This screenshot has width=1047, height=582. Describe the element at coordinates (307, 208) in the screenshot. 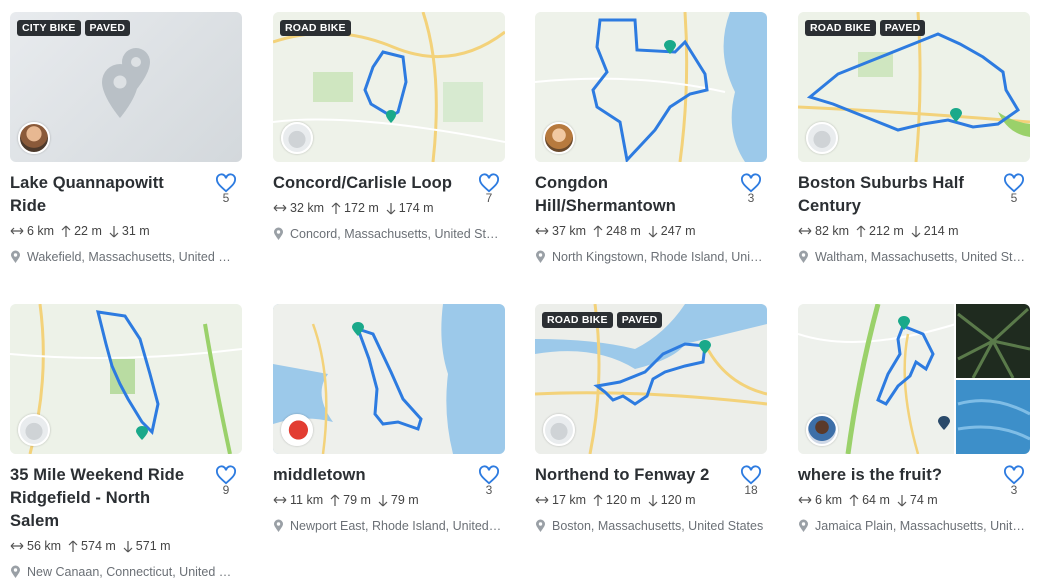

I see `distance-value: 32 km` at that location.